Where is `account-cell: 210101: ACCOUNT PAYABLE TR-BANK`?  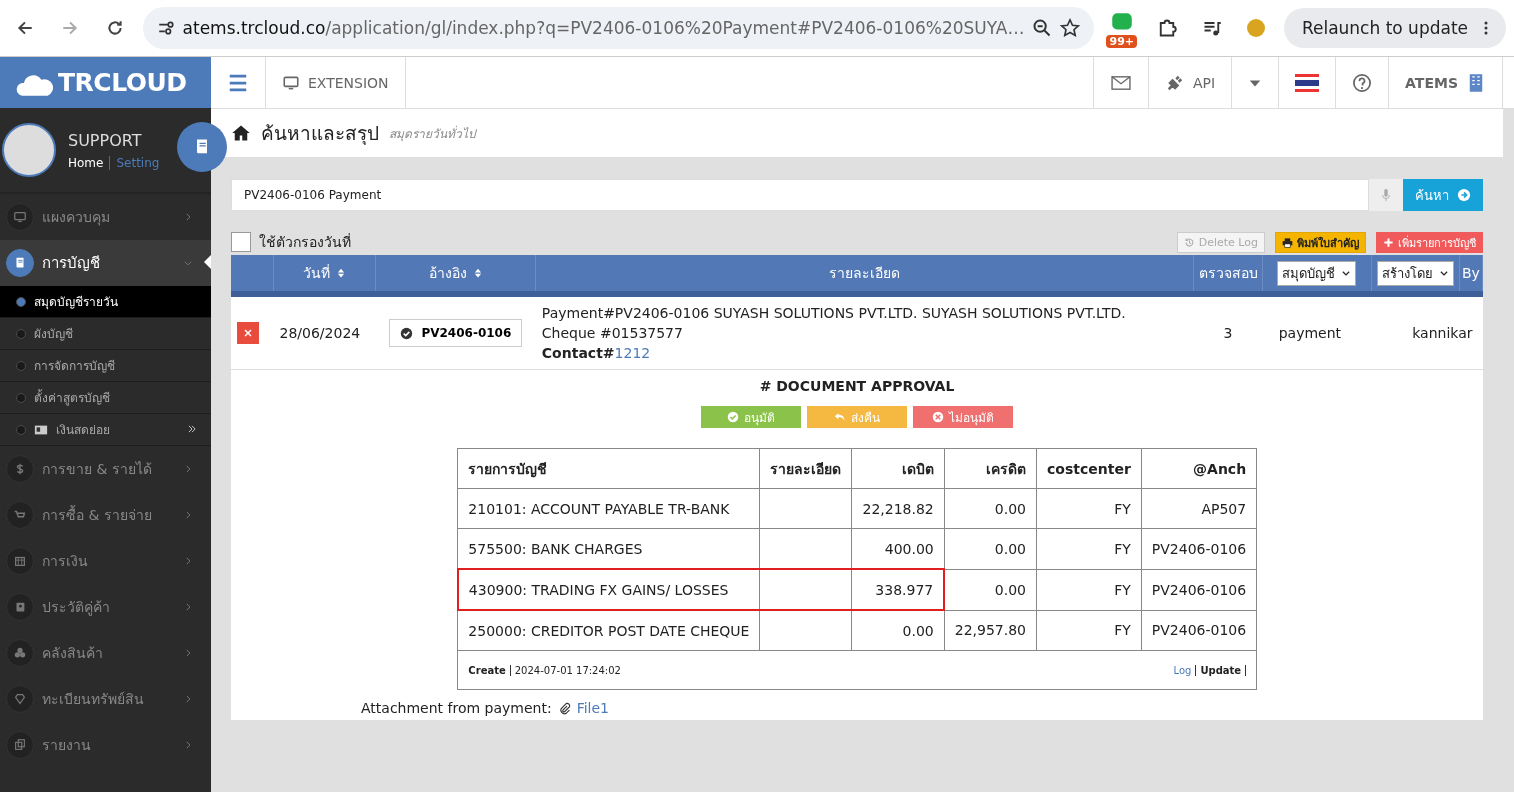 account-cell: 210101: ACCOUNT PAYABLE TR-BANK is located at coordinates (608, 508).